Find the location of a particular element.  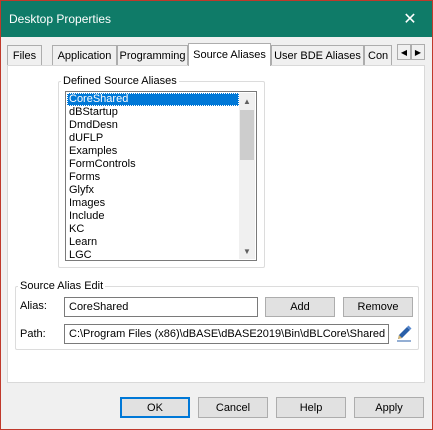

tab-scroll-buttons: ◀ ▶ is located at coordinates (411, 52).